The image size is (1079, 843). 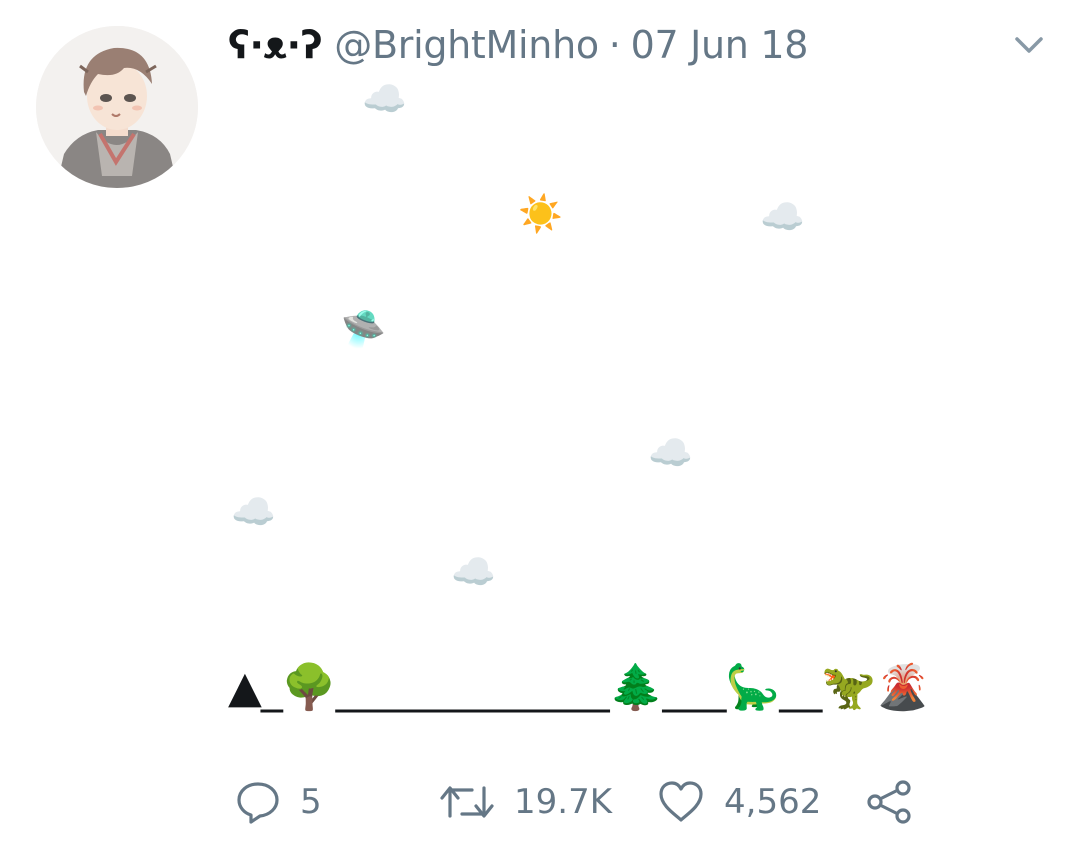 What do you see at coordinates (253, 512) in the screenshot?
I see `cloud-emoji-4: ☁️` at bounding box center [253, 512].